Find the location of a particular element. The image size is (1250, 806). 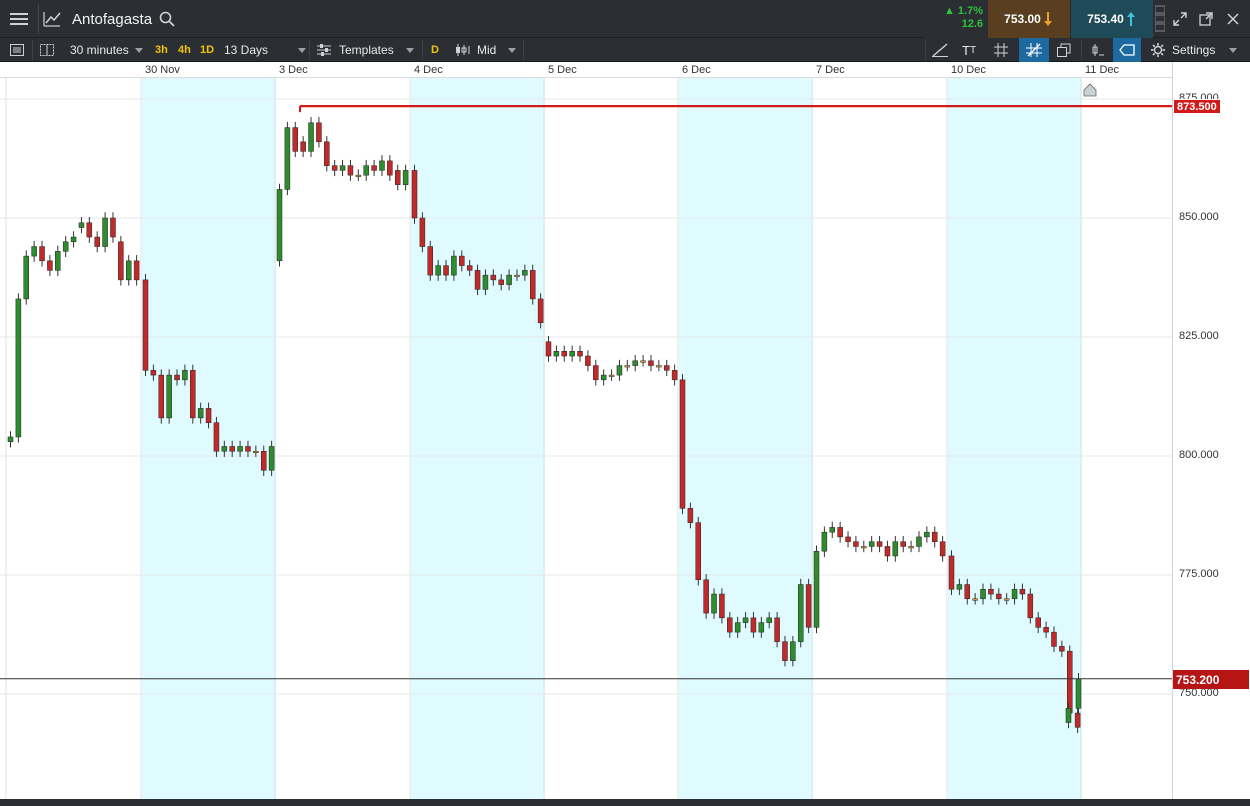

expand-icon is located at coordinates (1180, 19).